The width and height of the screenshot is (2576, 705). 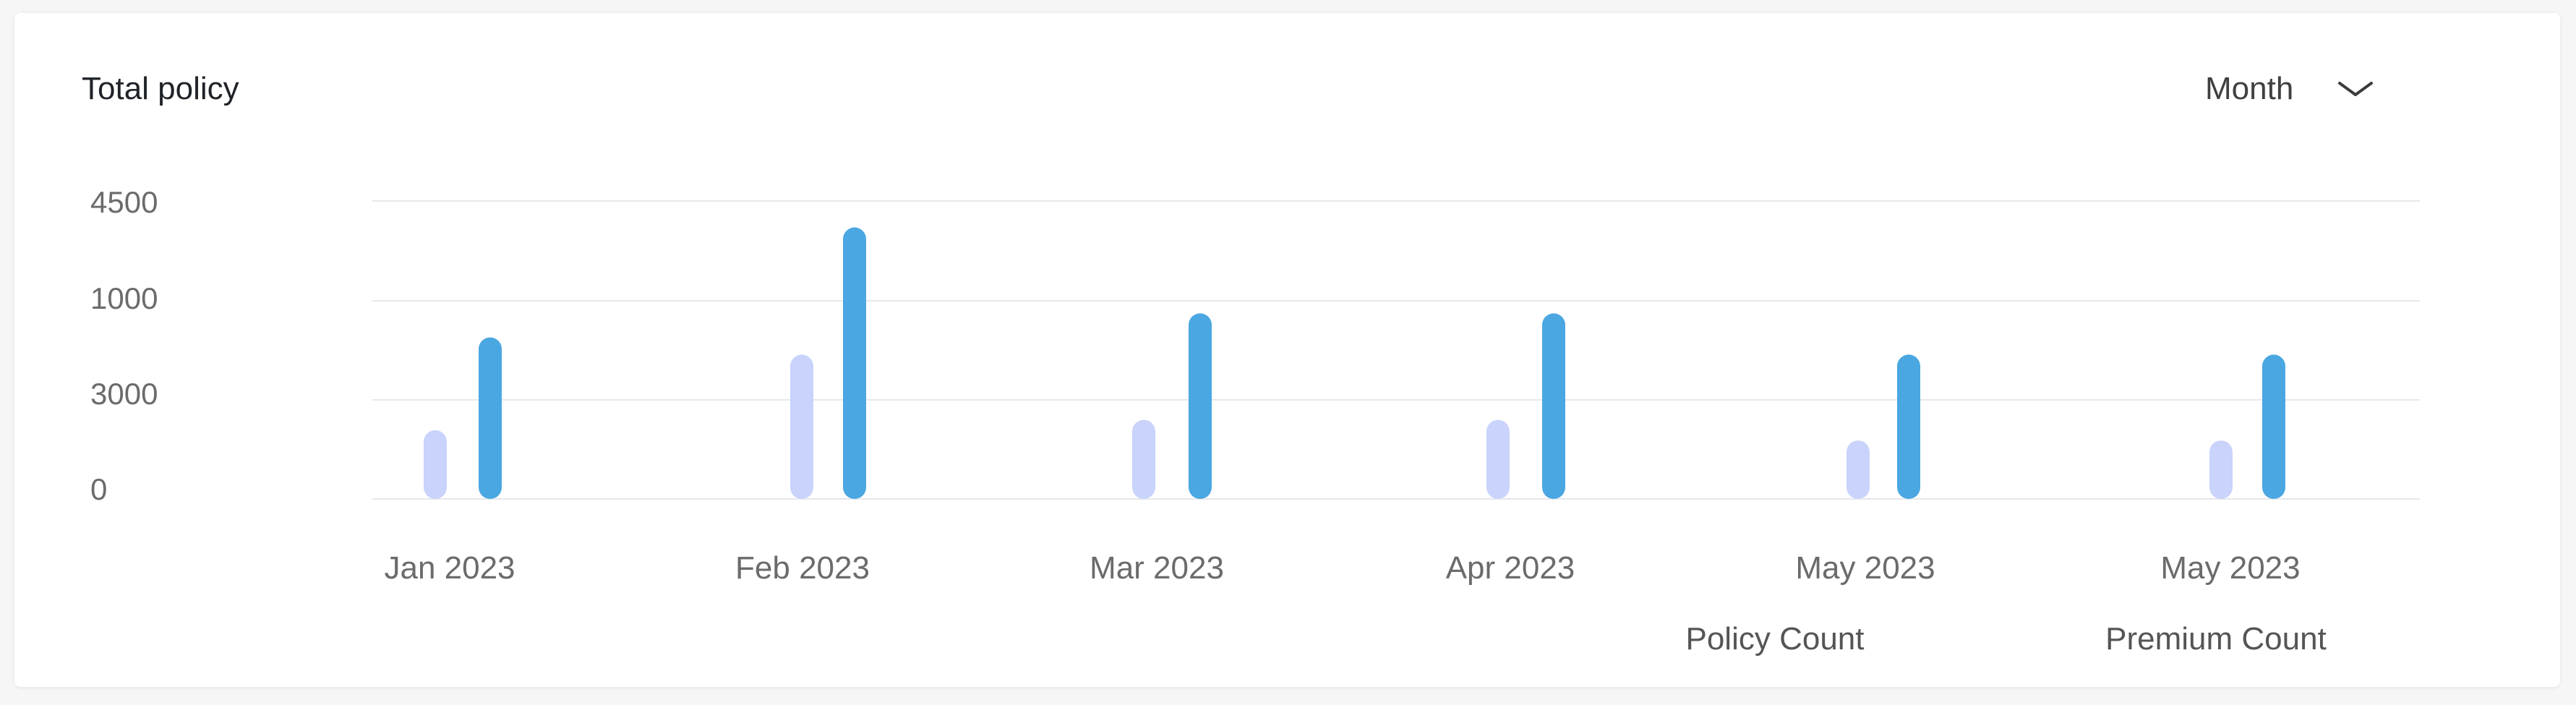 I want to click on x-tick-label: Mar 2023, so click(x=1157, y=568).